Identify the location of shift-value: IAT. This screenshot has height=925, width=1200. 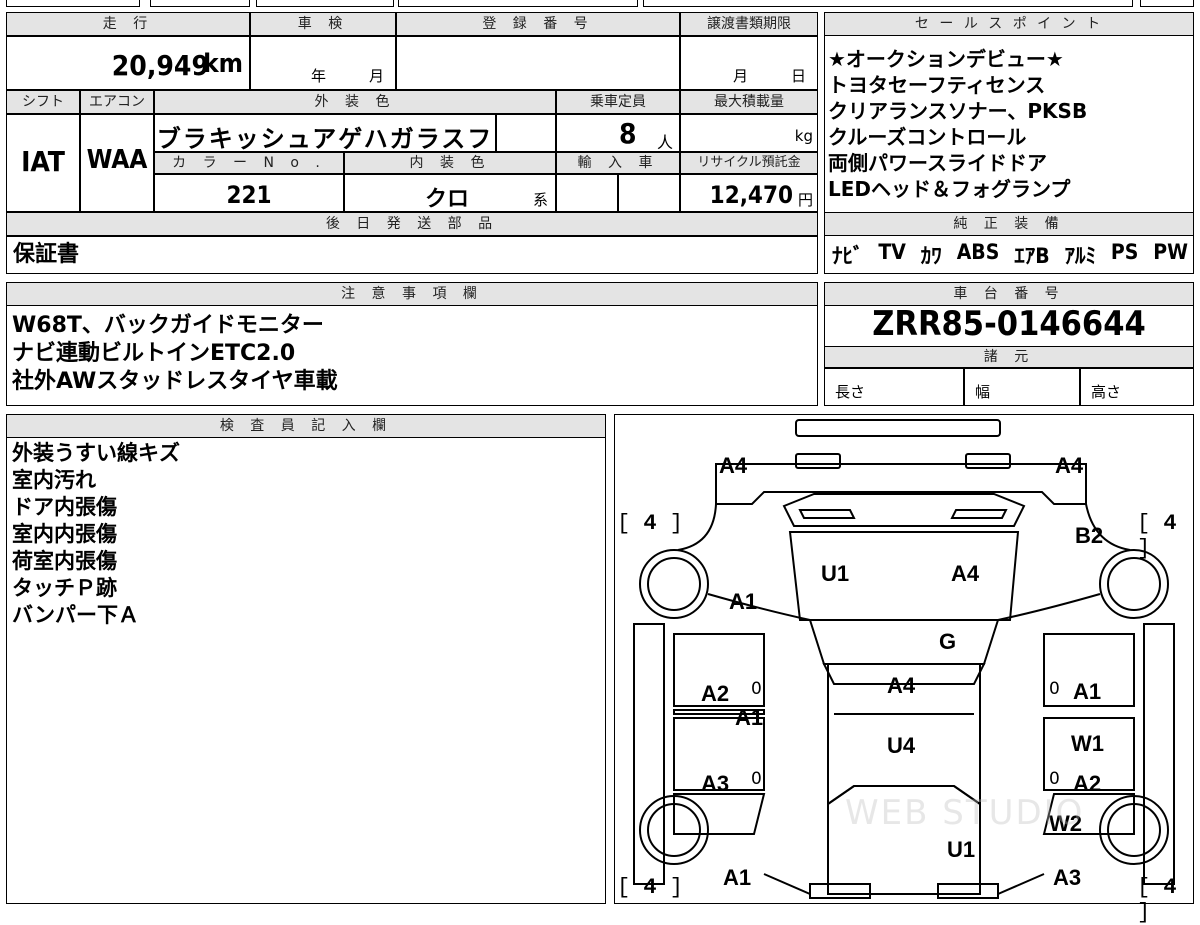
(43, 161).